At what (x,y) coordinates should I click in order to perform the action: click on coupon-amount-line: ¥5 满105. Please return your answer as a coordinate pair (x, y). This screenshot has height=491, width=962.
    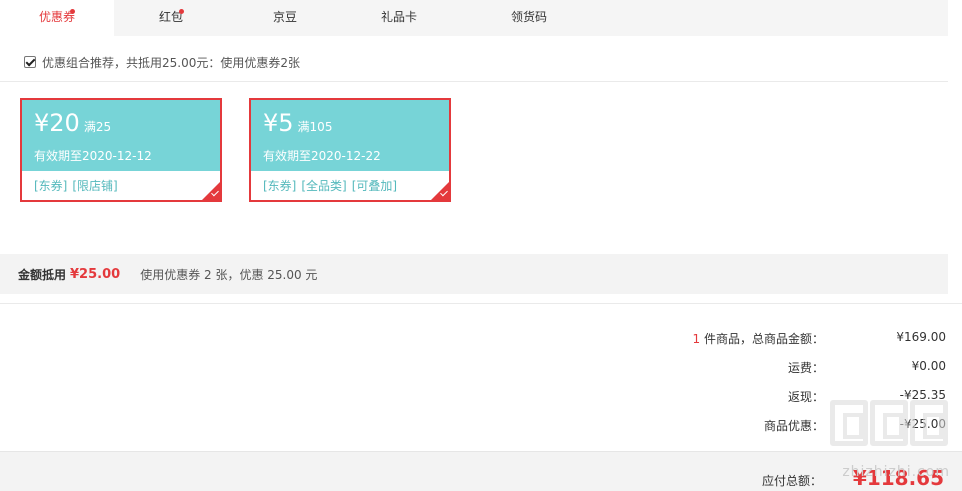
    Looking at the image, I should click on (356, 125).